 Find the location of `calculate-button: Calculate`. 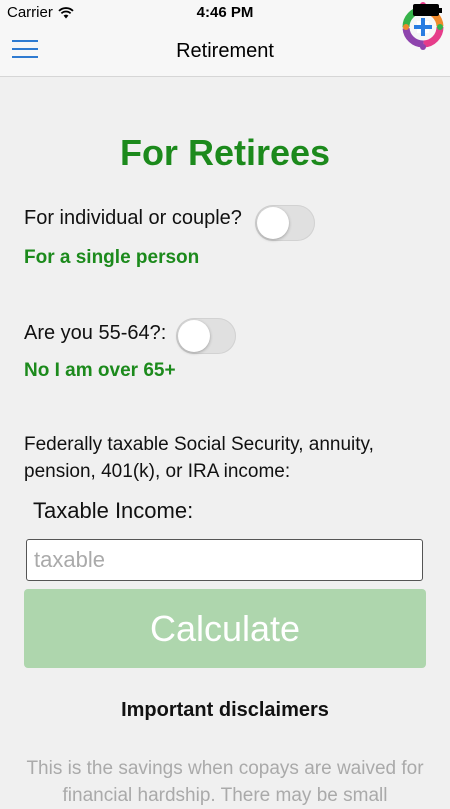

calculate-button: Calculate is located at coordinates (225, 628).